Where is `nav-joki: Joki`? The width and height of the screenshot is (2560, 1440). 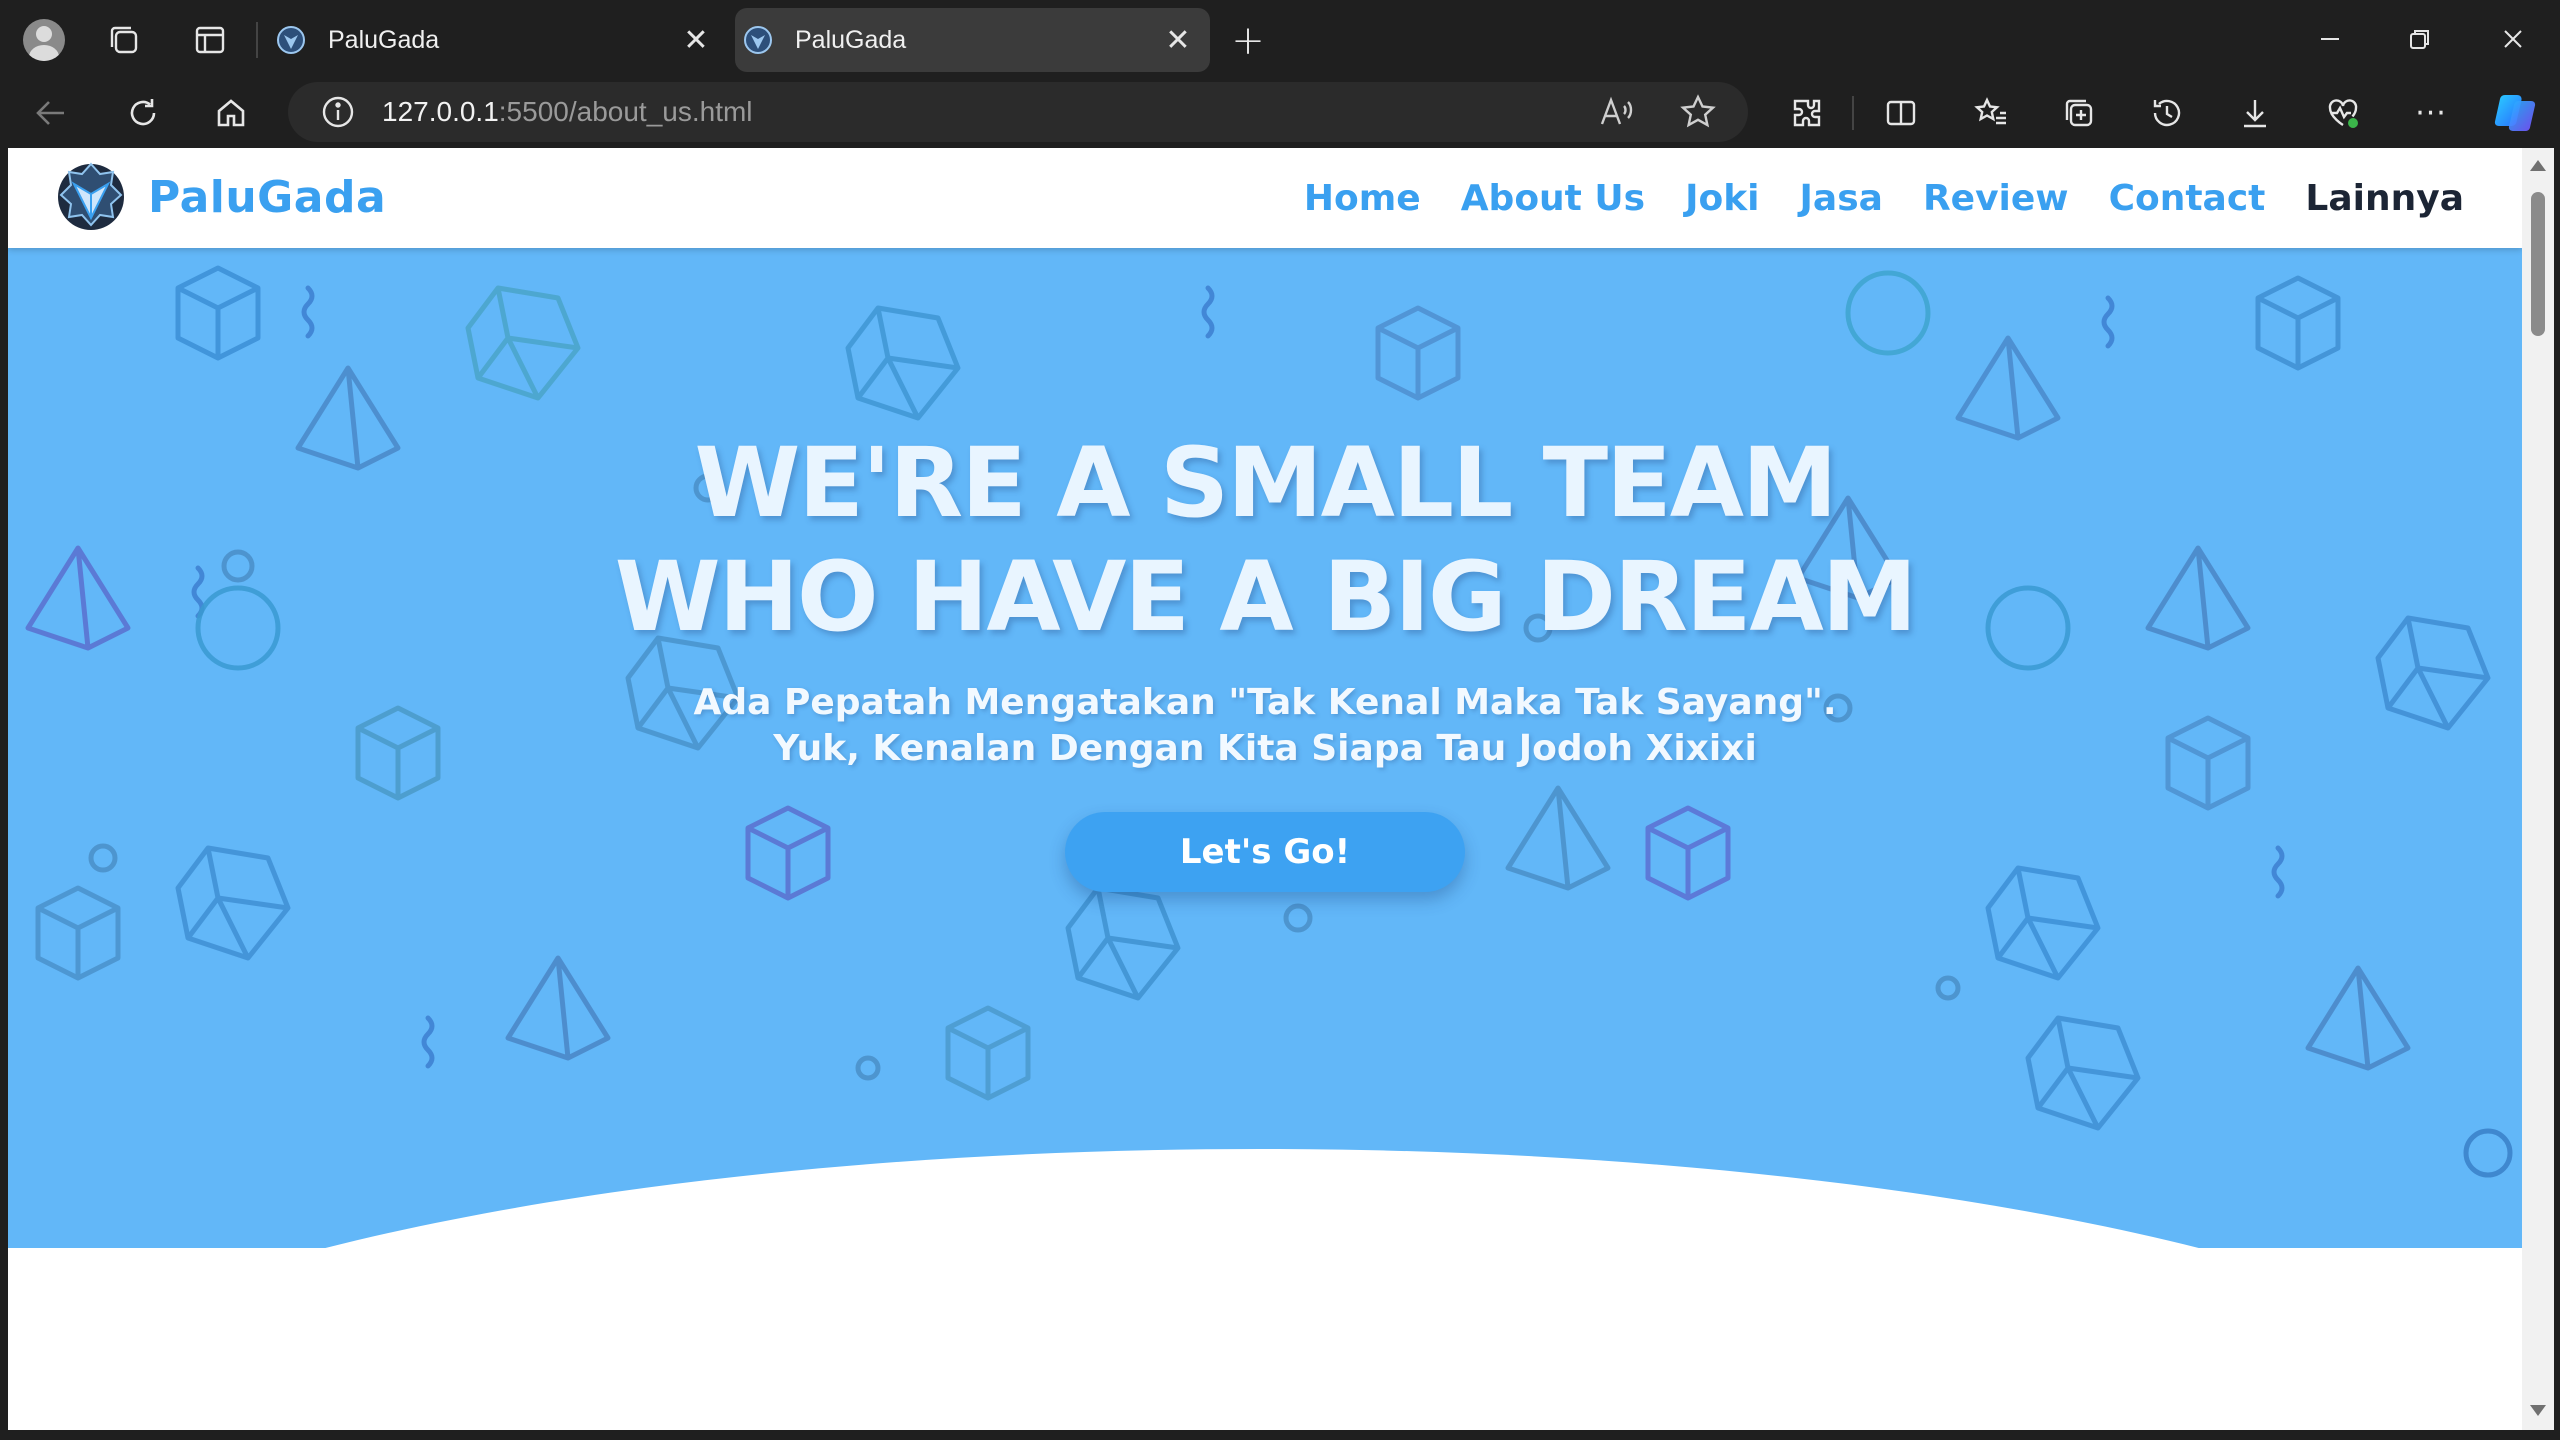 nav-joki: Joki is located at coordinates (1722, 198).